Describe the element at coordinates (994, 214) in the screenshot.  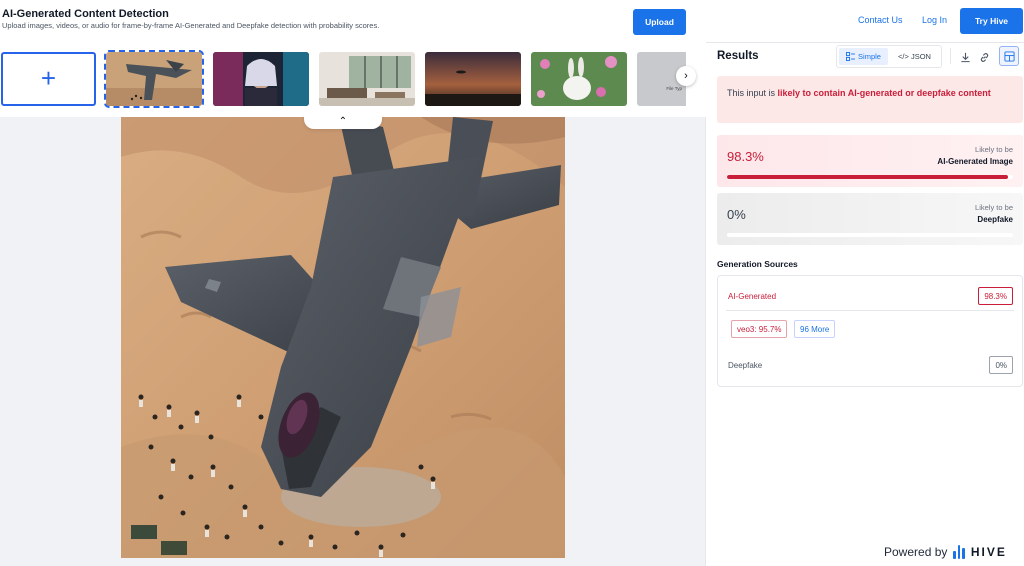
I see `deepfake-score-label: Likely to be Deepfake` at that location.